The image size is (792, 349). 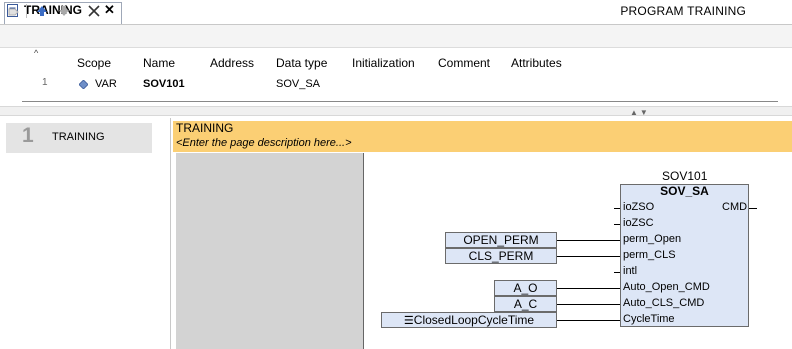 I want to click on variable-cycle-time-label: ClosedLoopCycleTime, so click(x=474, y=320).